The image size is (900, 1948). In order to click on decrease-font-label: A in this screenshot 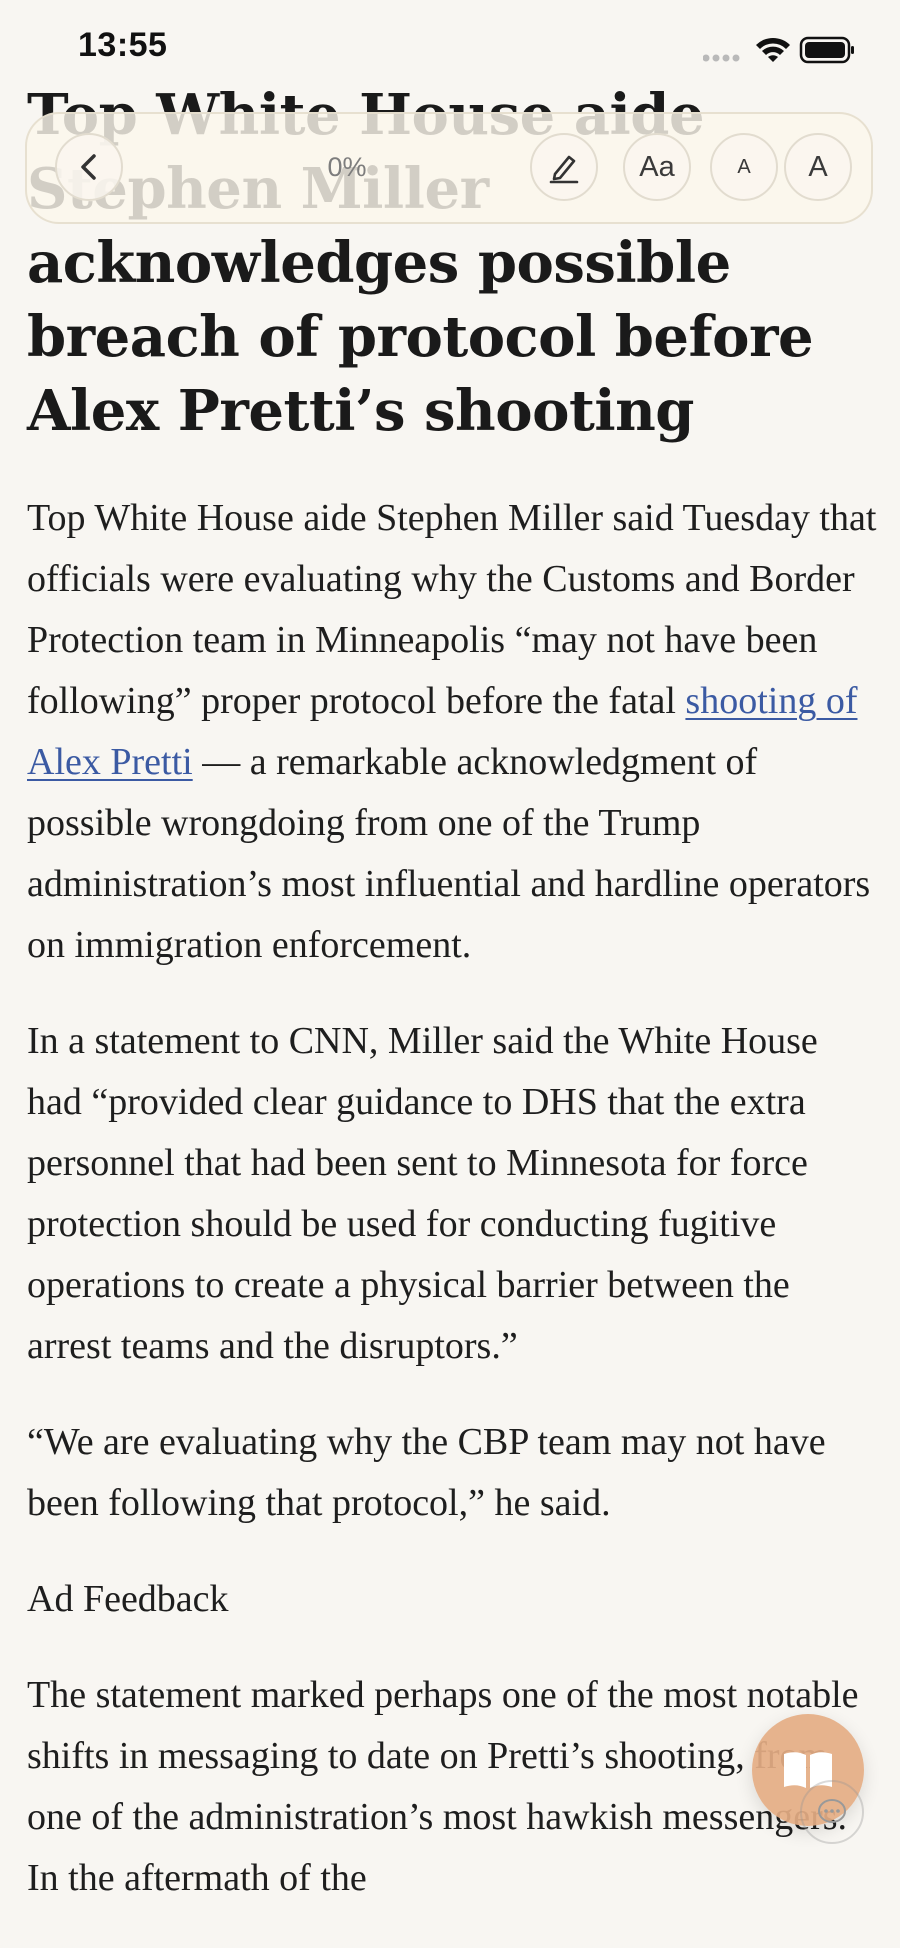, I will do `click(744, 166)`.